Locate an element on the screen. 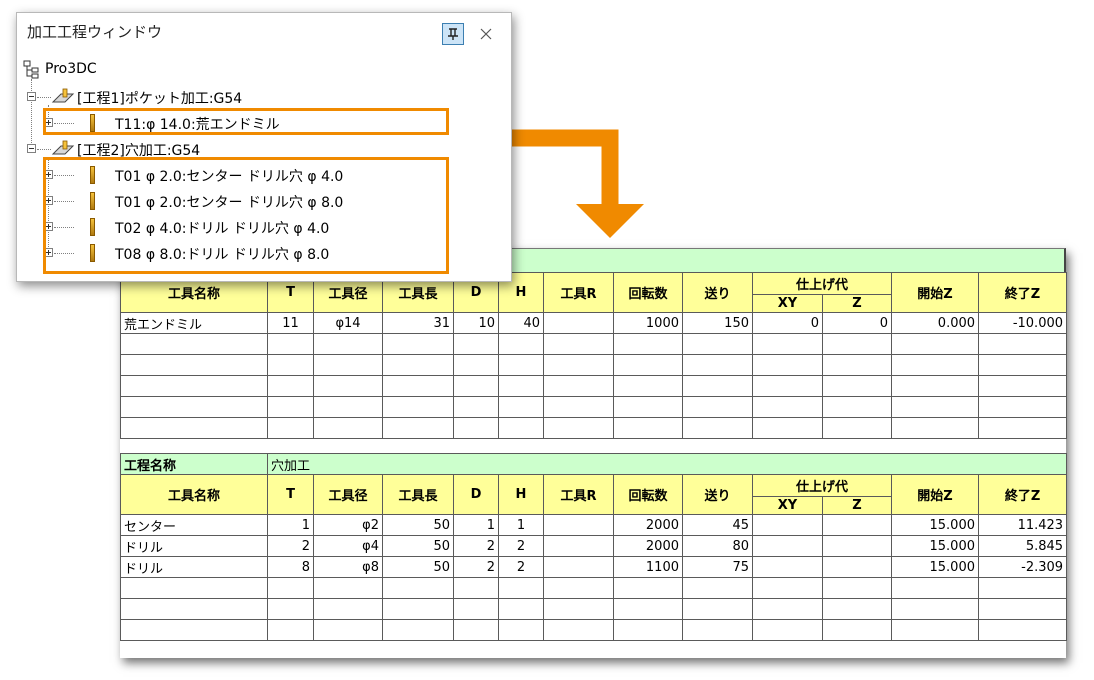  tree-process-1: [工程1]ポケット加工:G54 is located at coordinates (159, 98).